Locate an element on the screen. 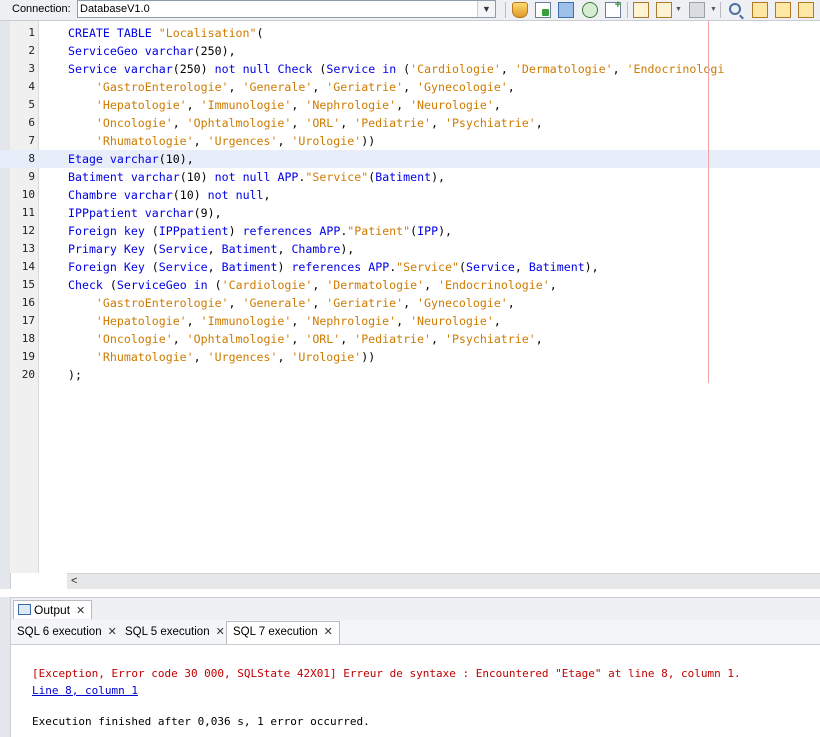  code-line: 2 ServiceGeo varchar(250), is located at coordinates (410, 51).